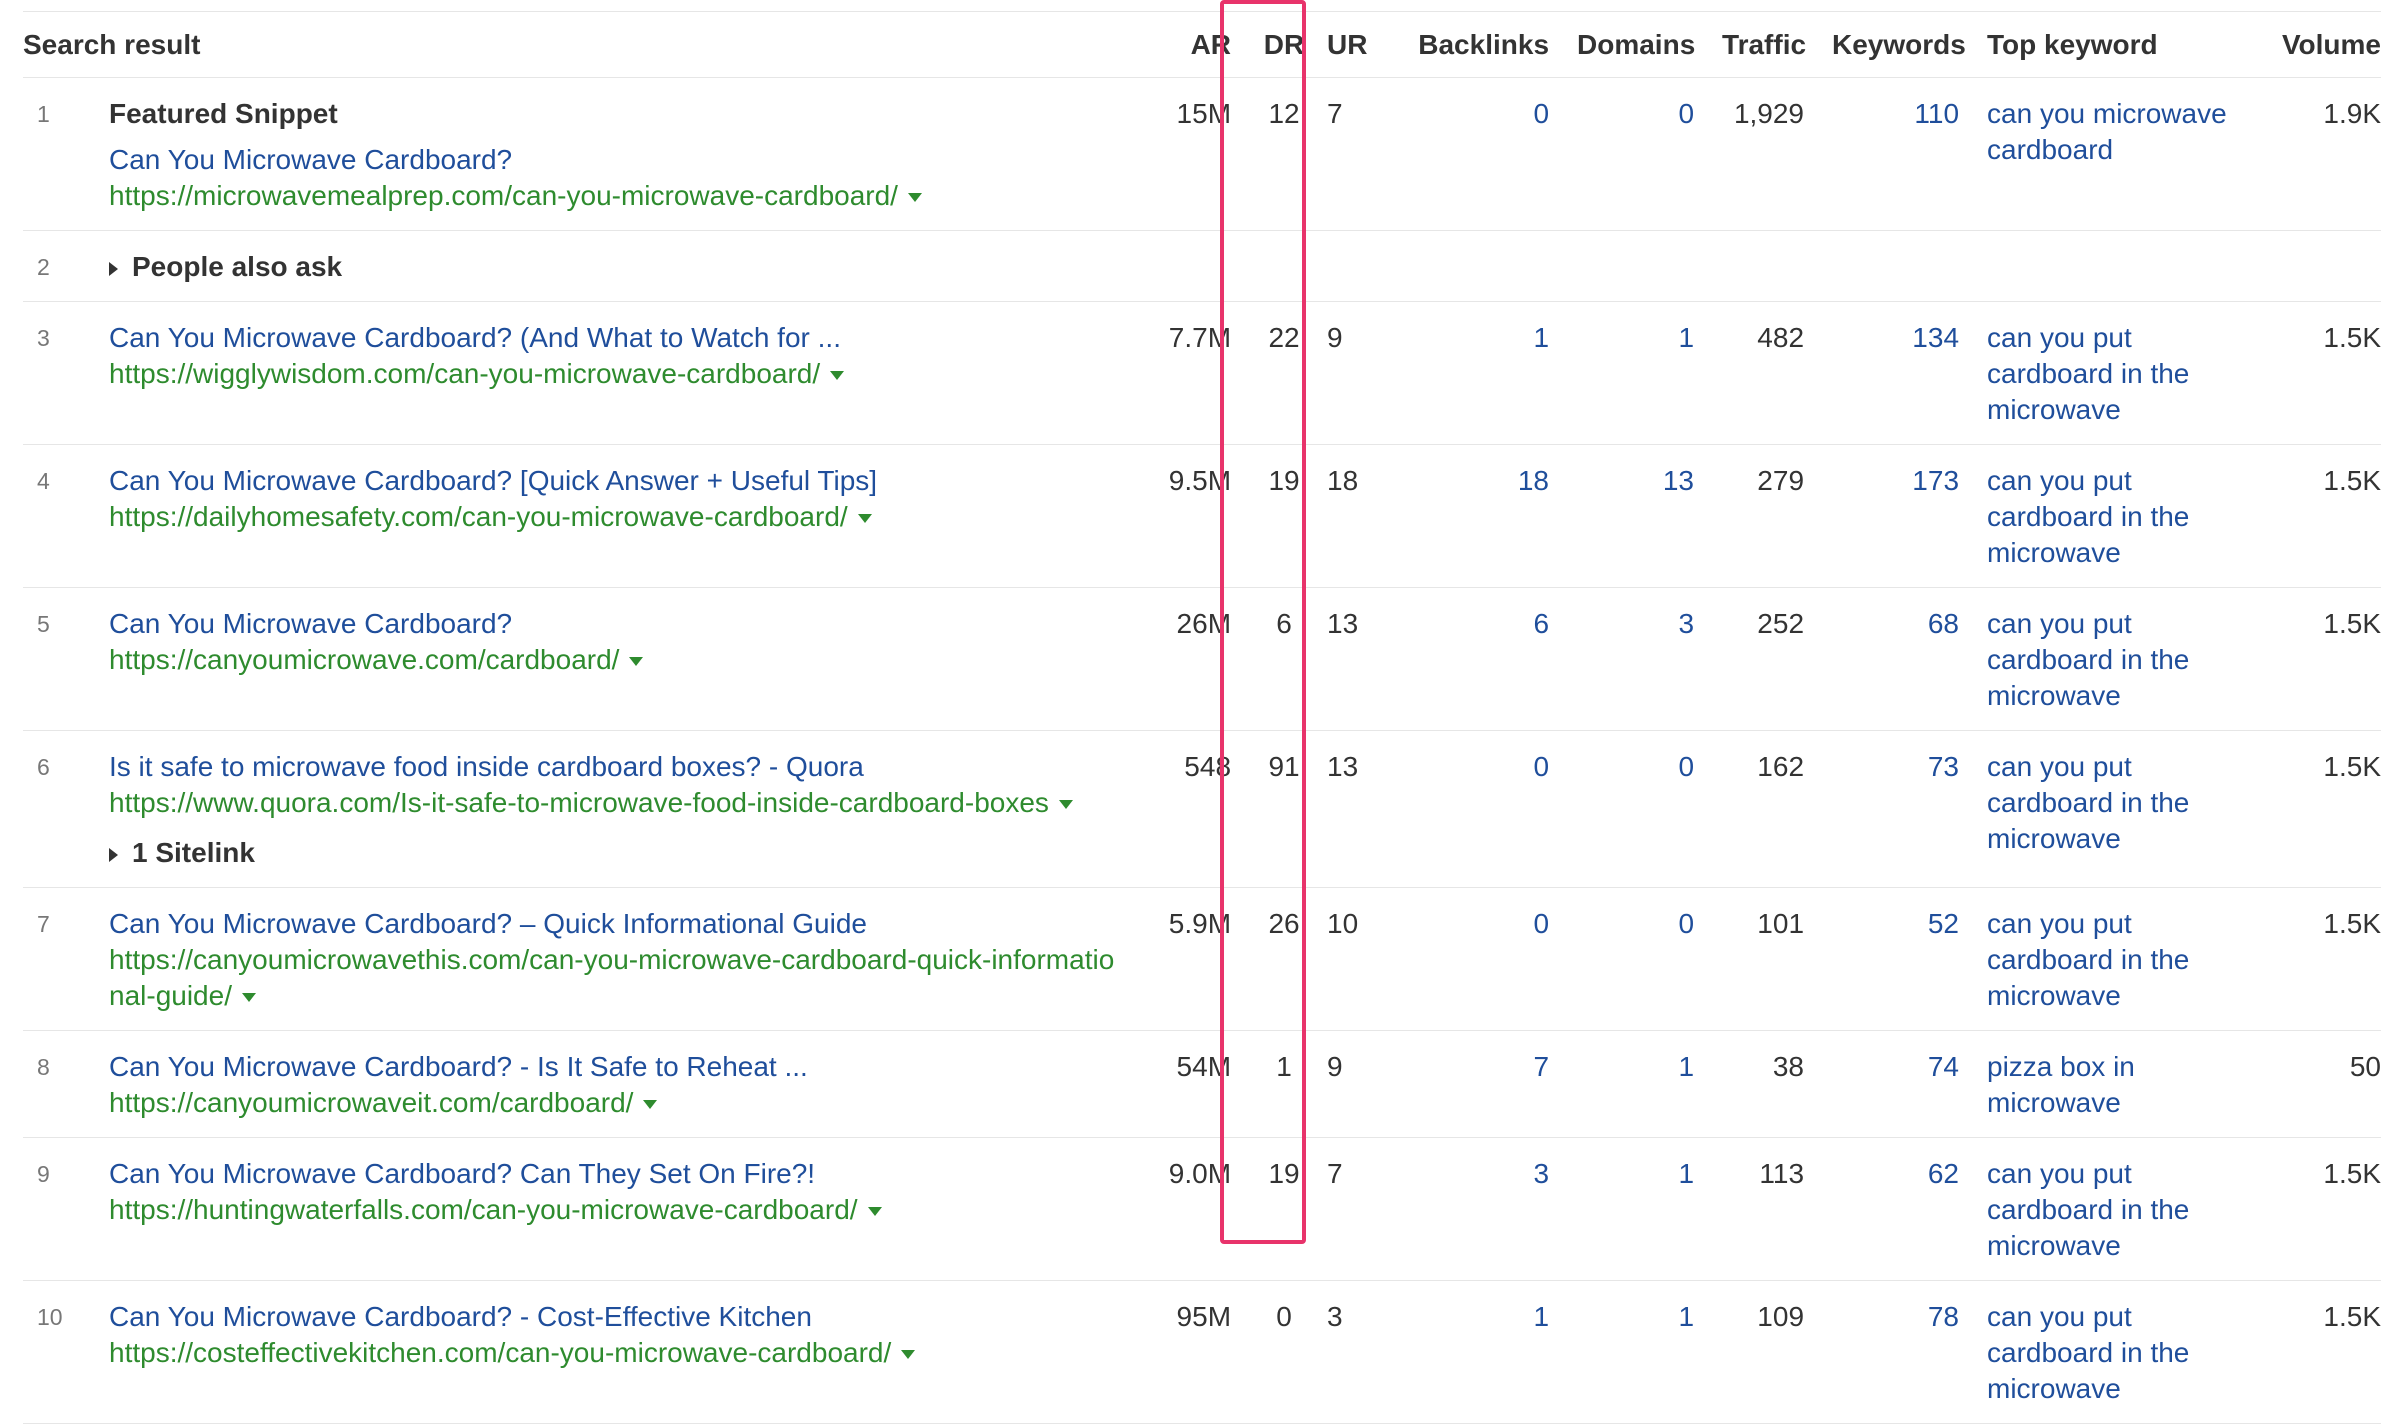 This screenshot has width=2398, height=1424. What do you see at coordinates (2322, 154) in the screenshot?
I see `volume-value: 1.9K` at bounding box center [2322, 154].